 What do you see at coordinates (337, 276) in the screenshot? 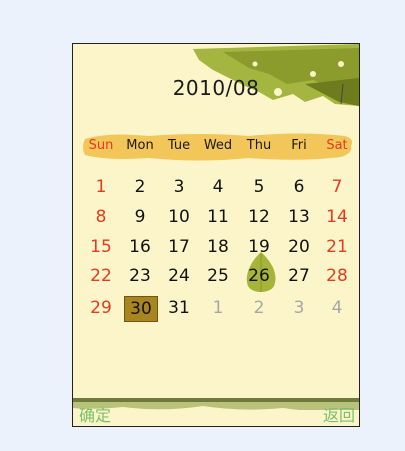
I see `day-cell: 28` at bounding box center [337, 276].